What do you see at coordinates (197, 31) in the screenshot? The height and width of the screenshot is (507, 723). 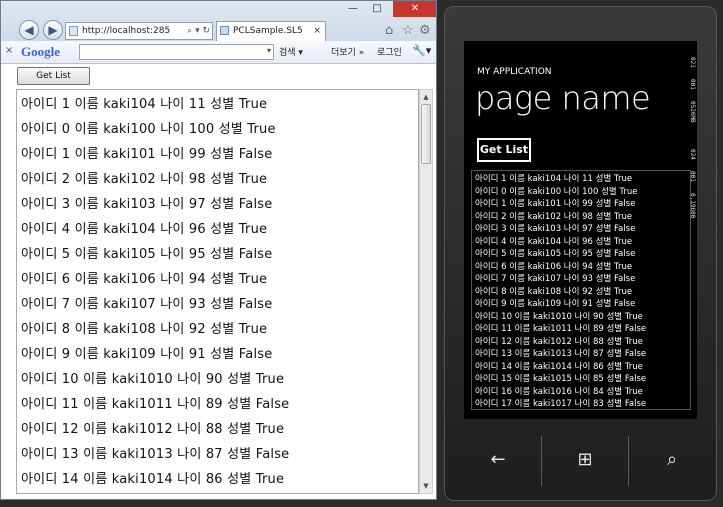 I see `address-actions: ⌕ ▾ ↻` at bounding box center [197, 31].